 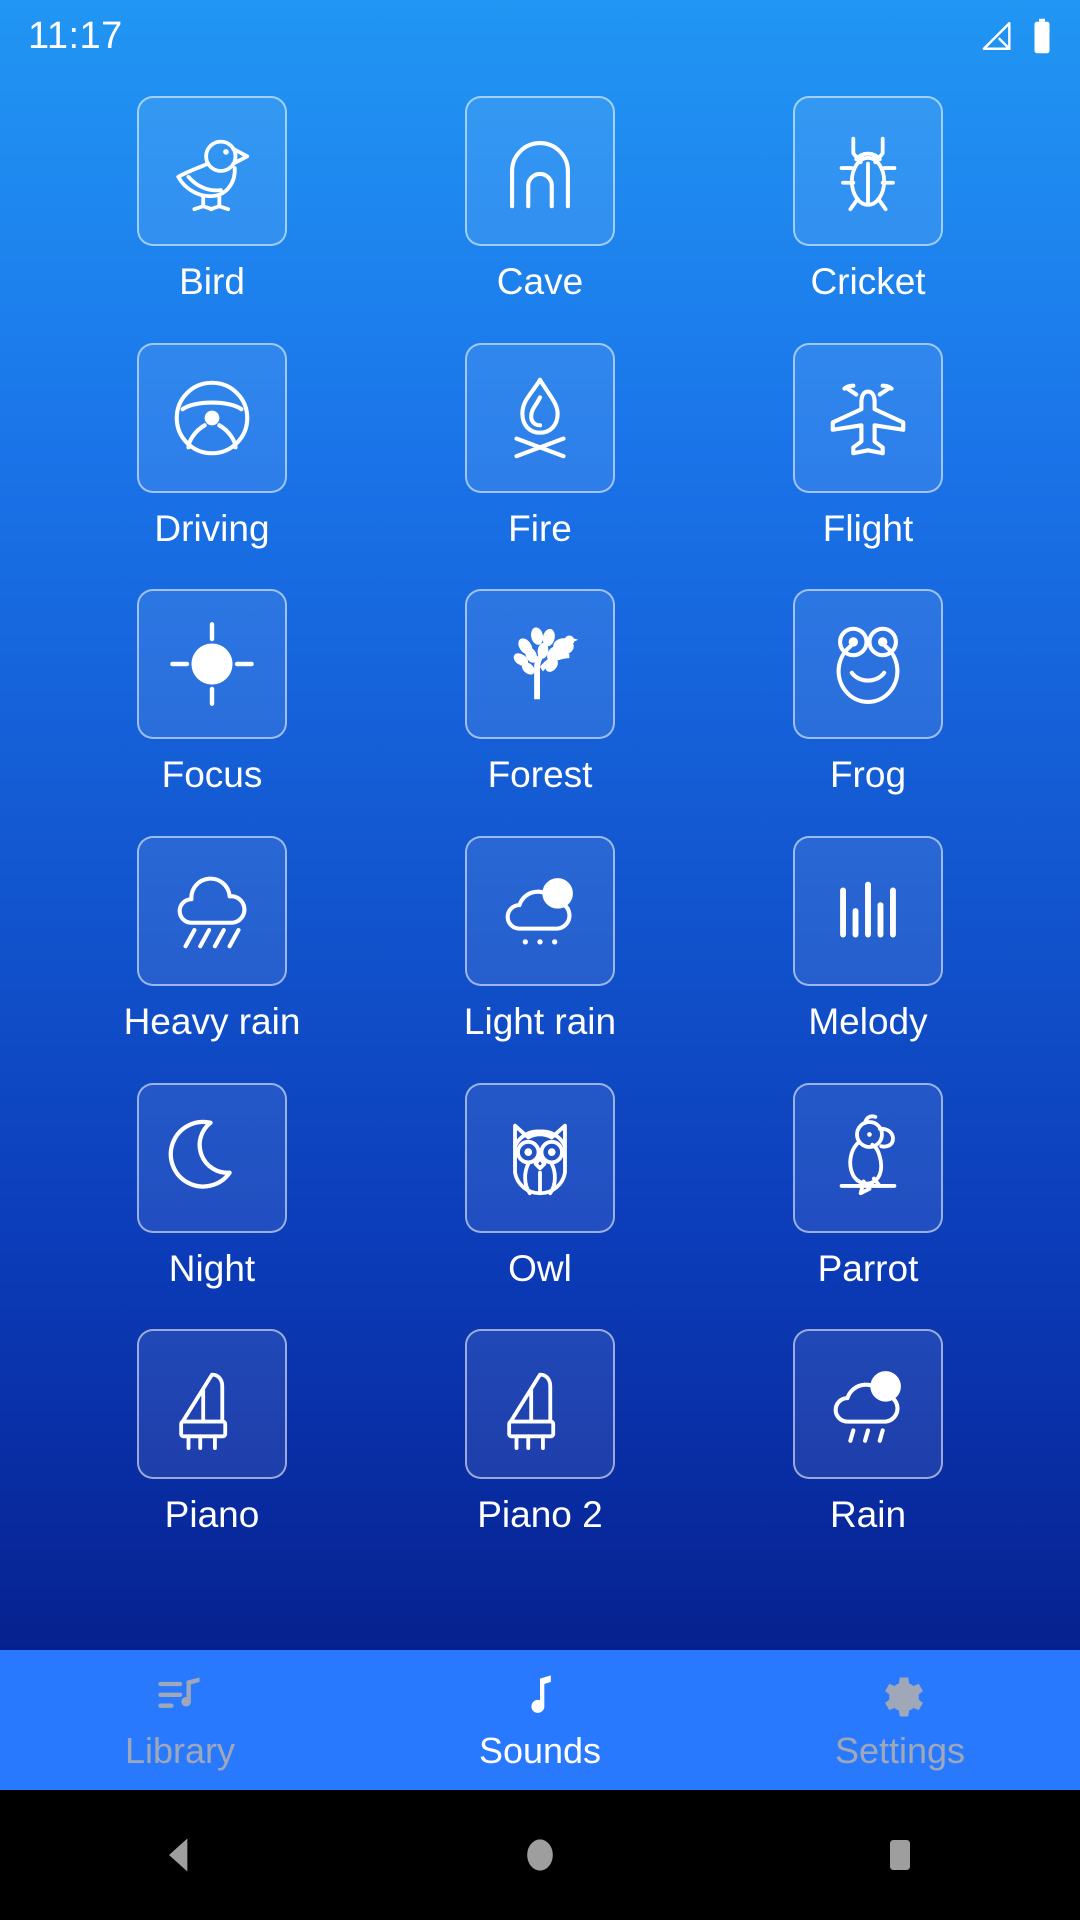 I want to click on sound-tile-label: Piano, so click(x=212, y=1515).